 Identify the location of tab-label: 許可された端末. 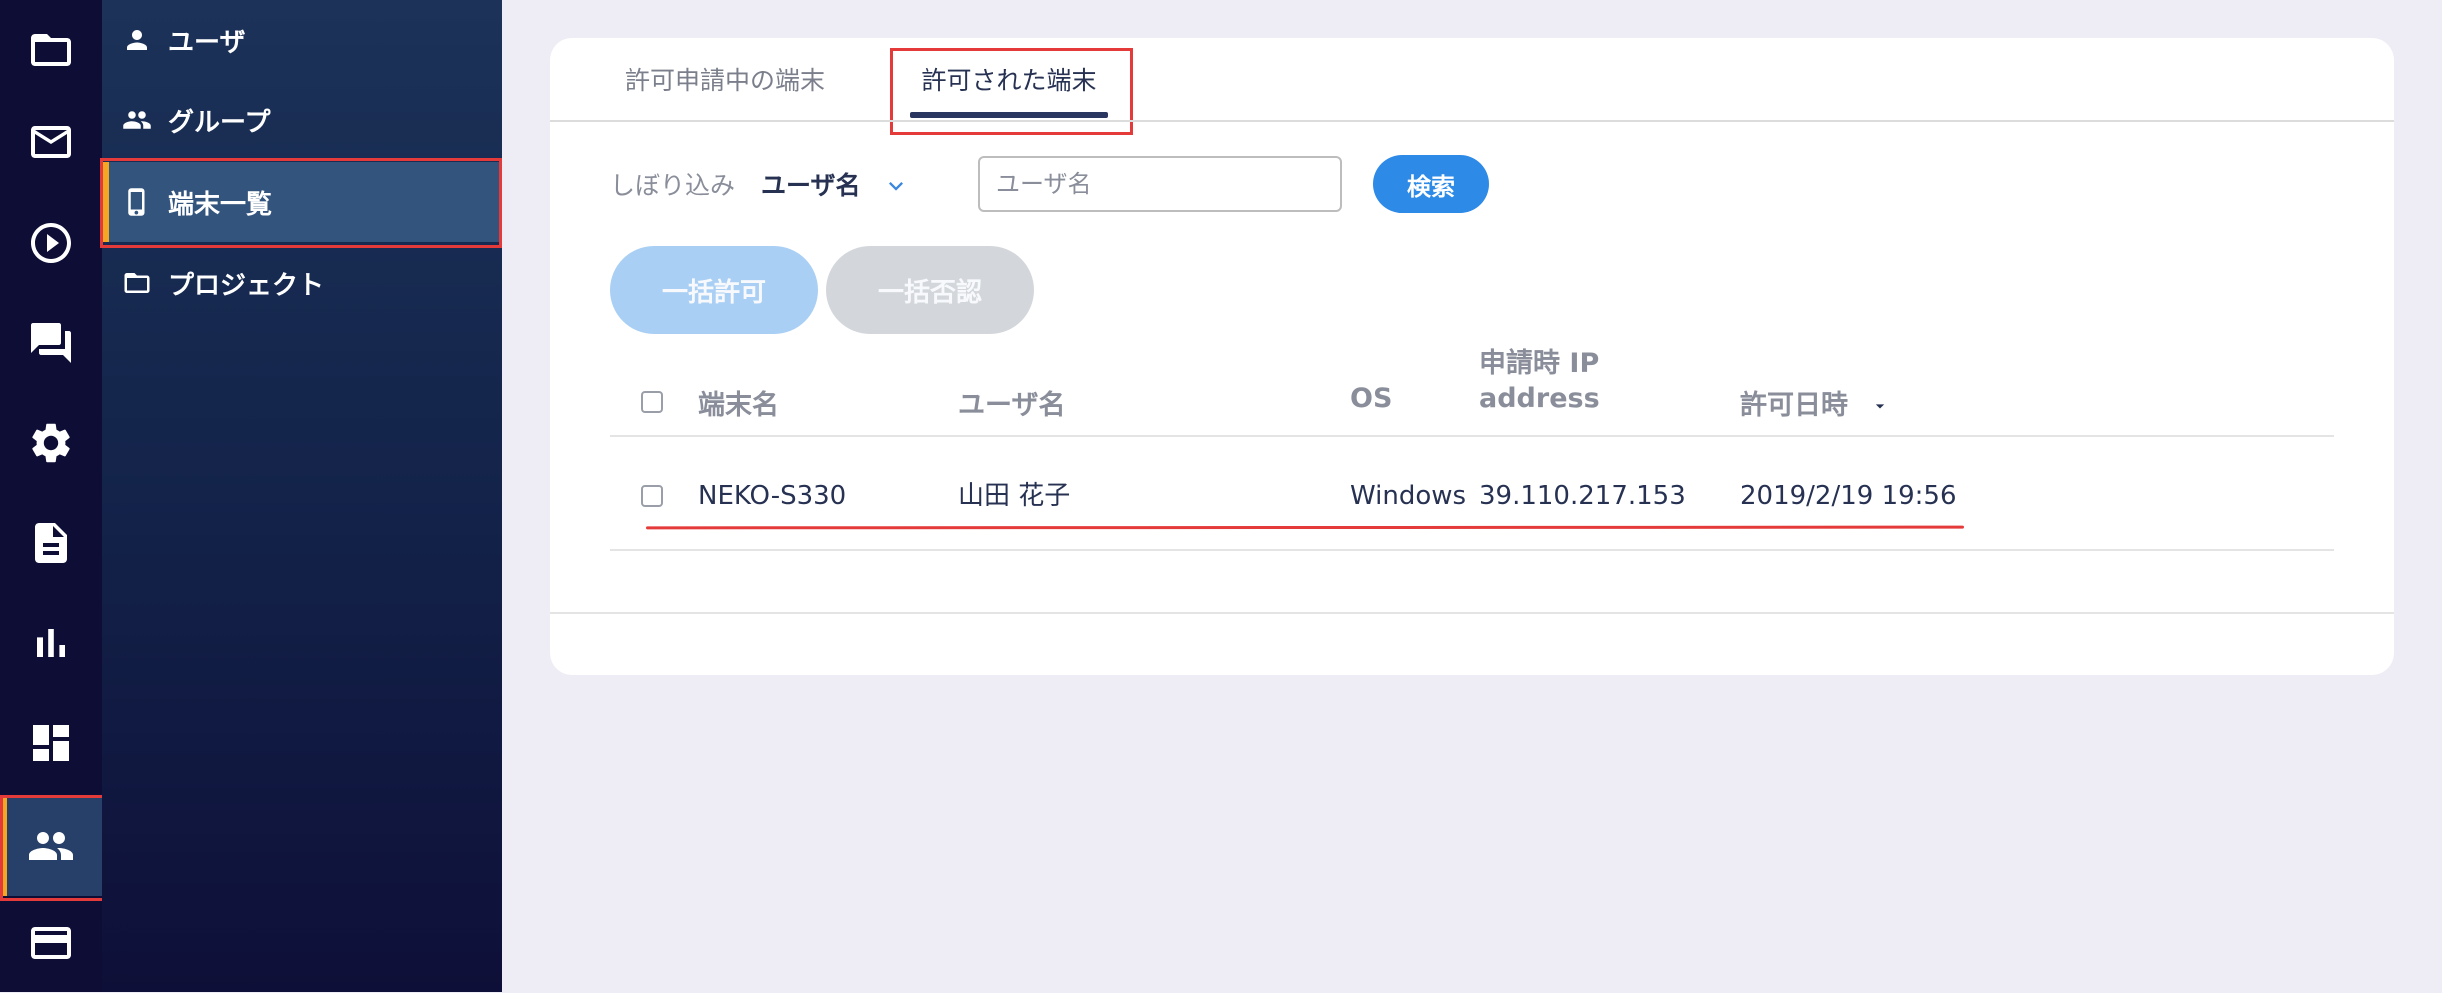
(1009, 80).